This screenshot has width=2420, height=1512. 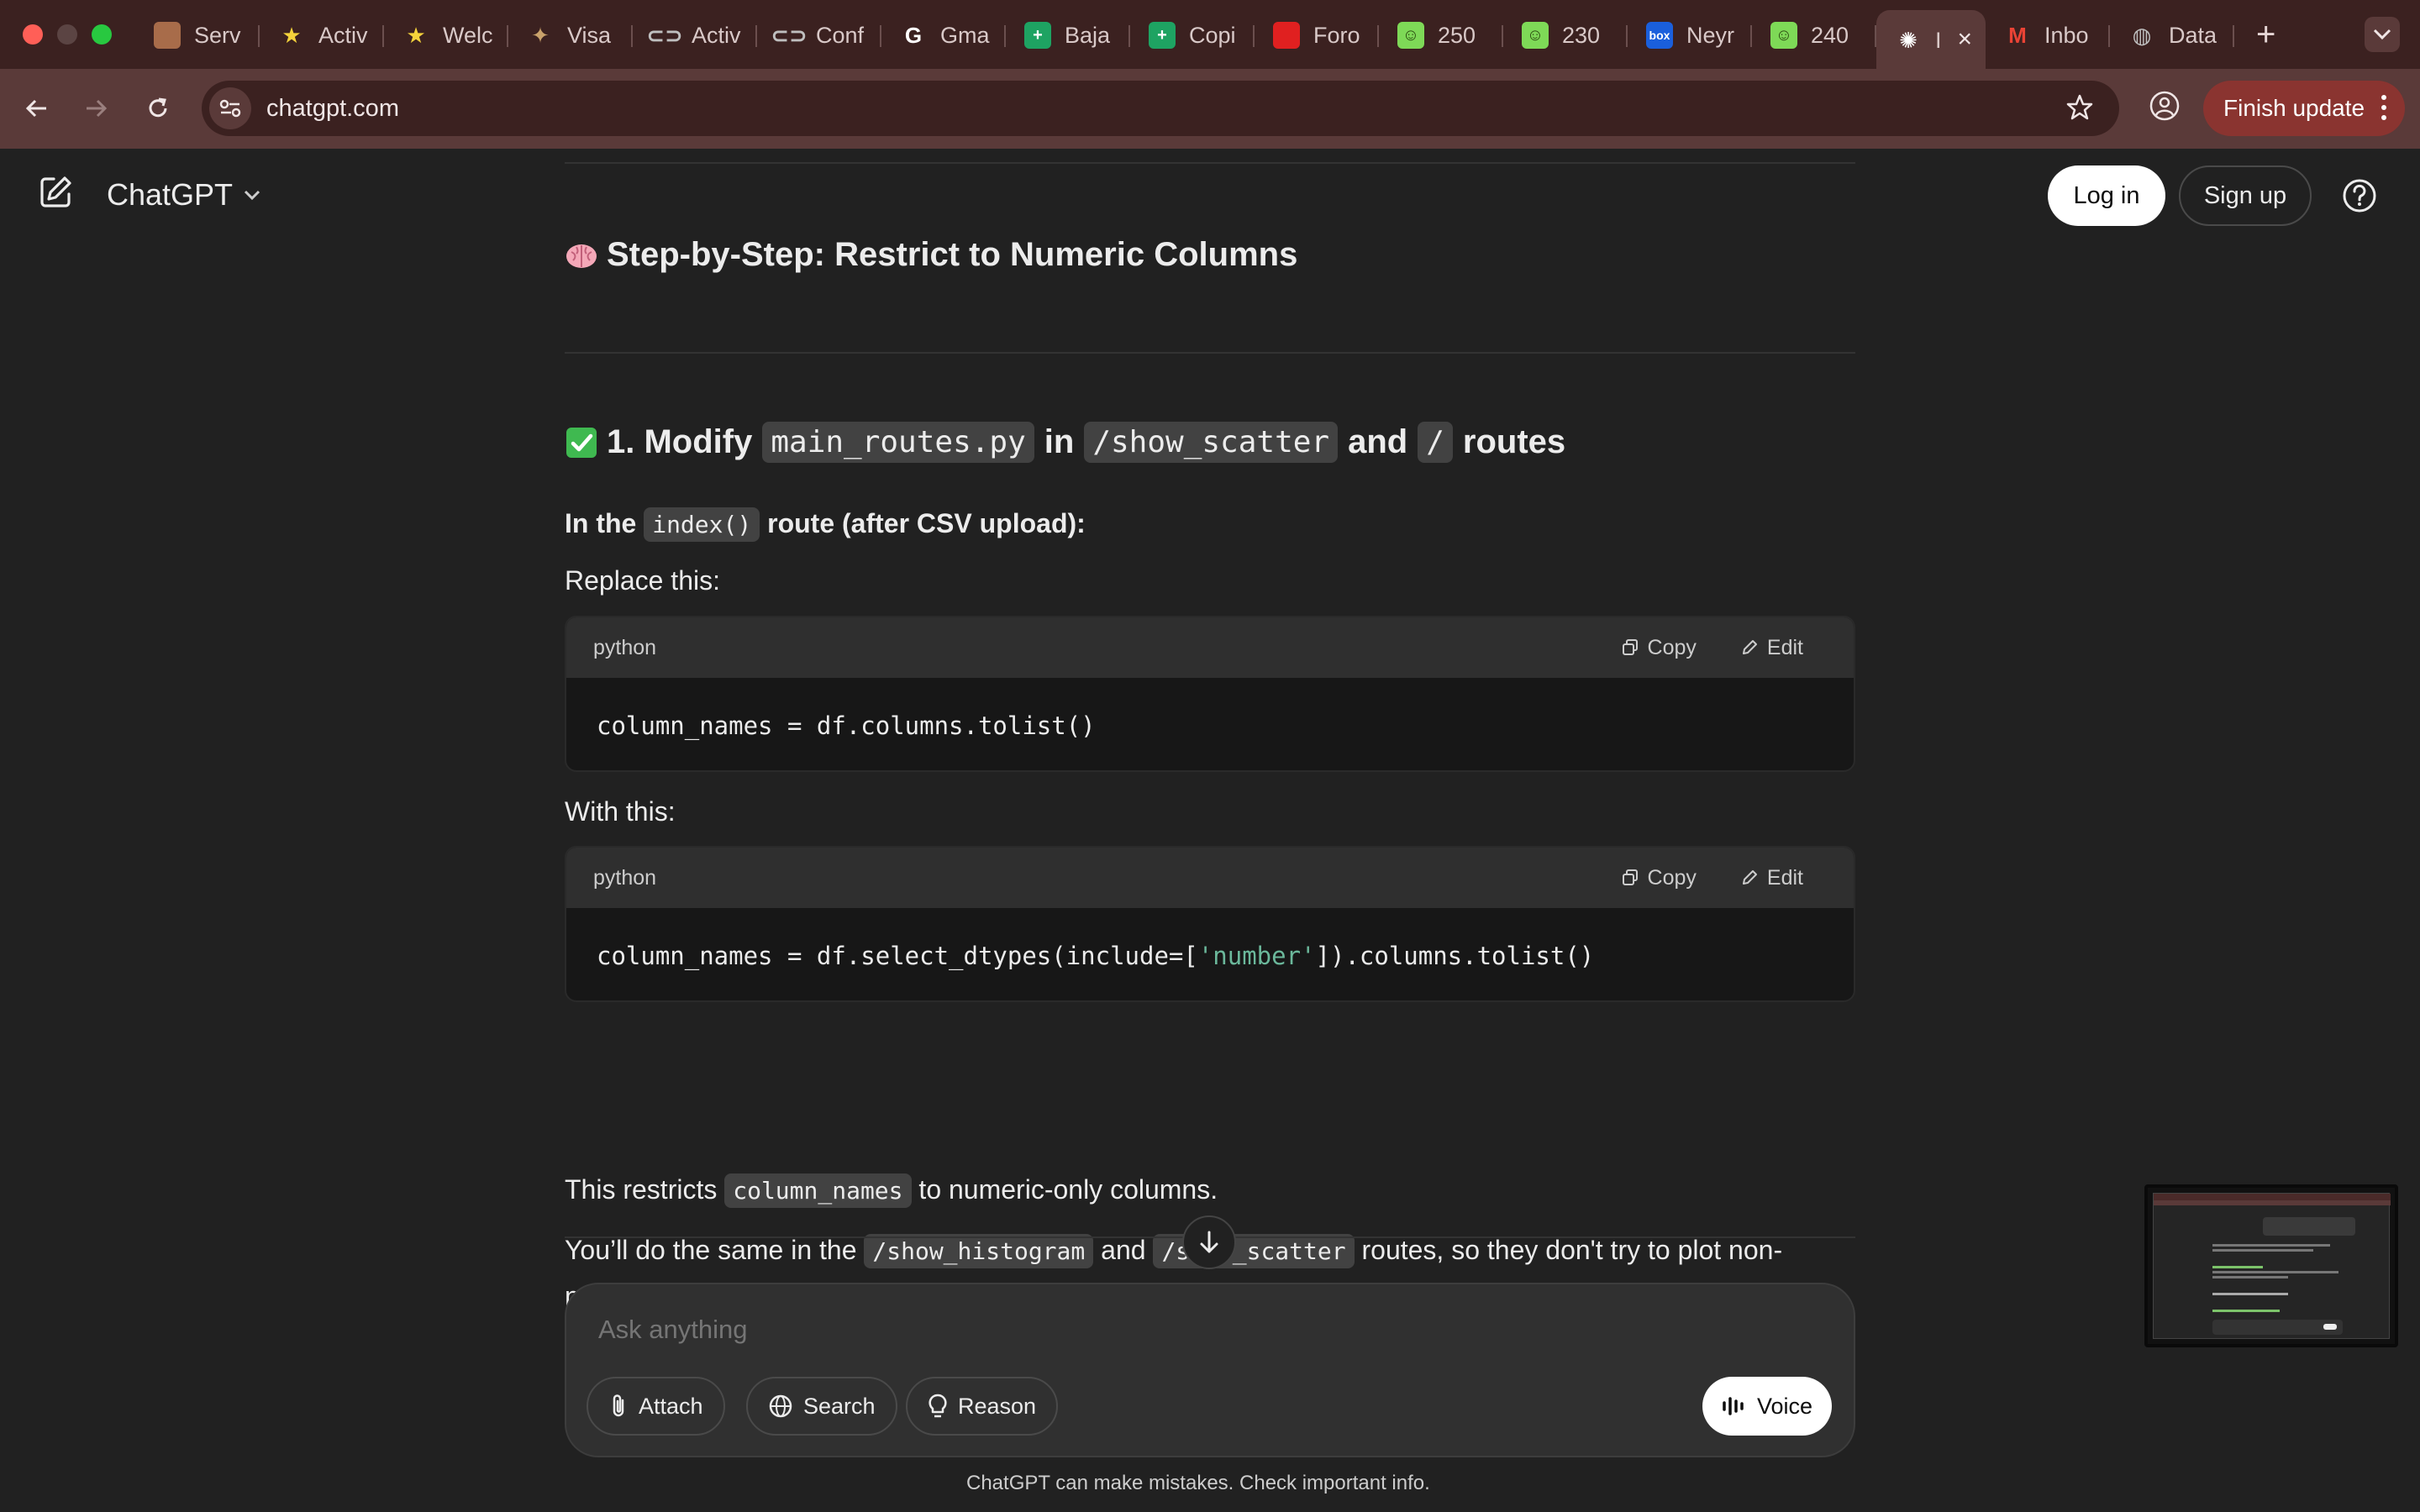 I want to click on address-bar: chatgpt.com, so click(x=1161, y=108).